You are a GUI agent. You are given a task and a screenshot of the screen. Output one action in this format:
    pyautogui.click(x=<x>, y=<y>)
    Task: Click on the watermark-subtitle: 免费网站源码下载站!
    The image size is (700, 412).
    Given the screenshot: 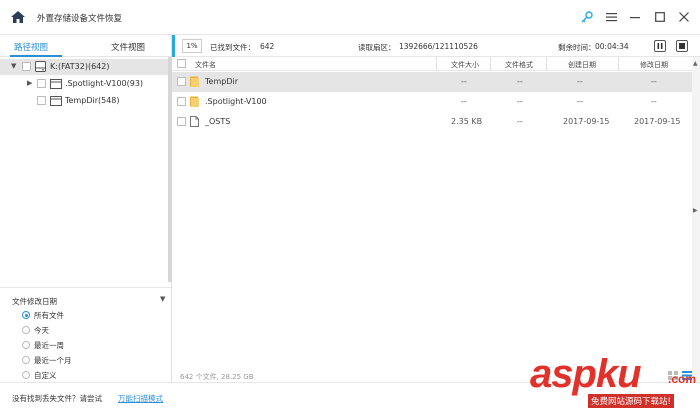 What is the action you would take?
    pyautogui.click(x=631, y=401)
    